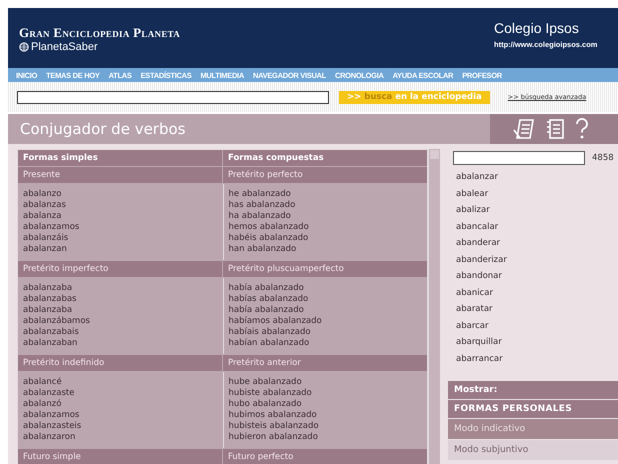 The image size is (618, 464). Describe the element at coordinates (537, 260) in the screenshot. I see `verb-list-item: abanderizar` at that location.